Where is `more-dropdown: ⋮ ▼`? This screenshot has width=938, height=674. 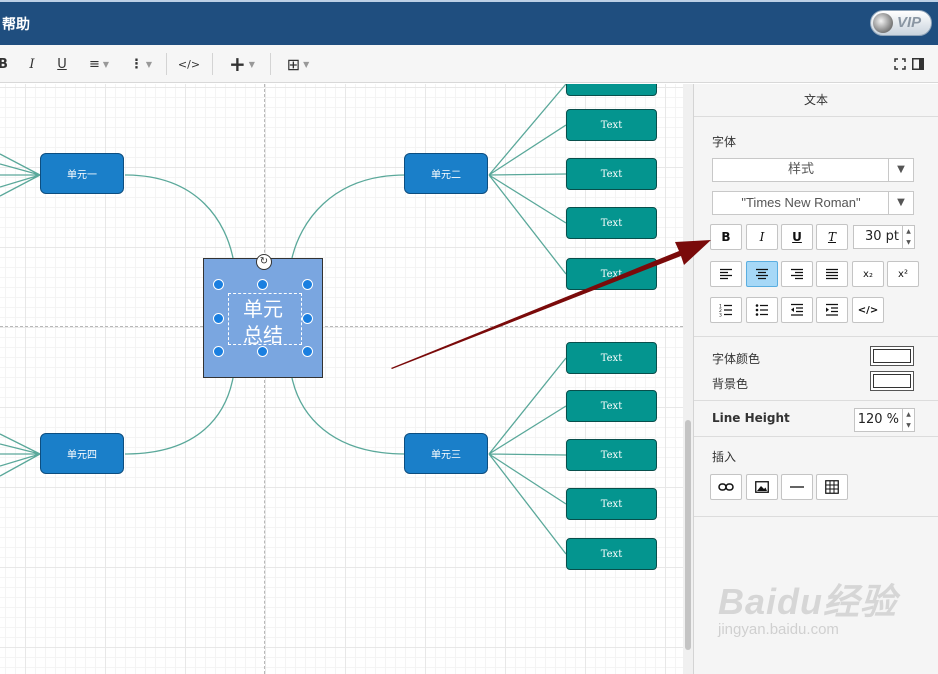 more-dropdown: ⋮ ▼ is located at coordinates (141, 64).